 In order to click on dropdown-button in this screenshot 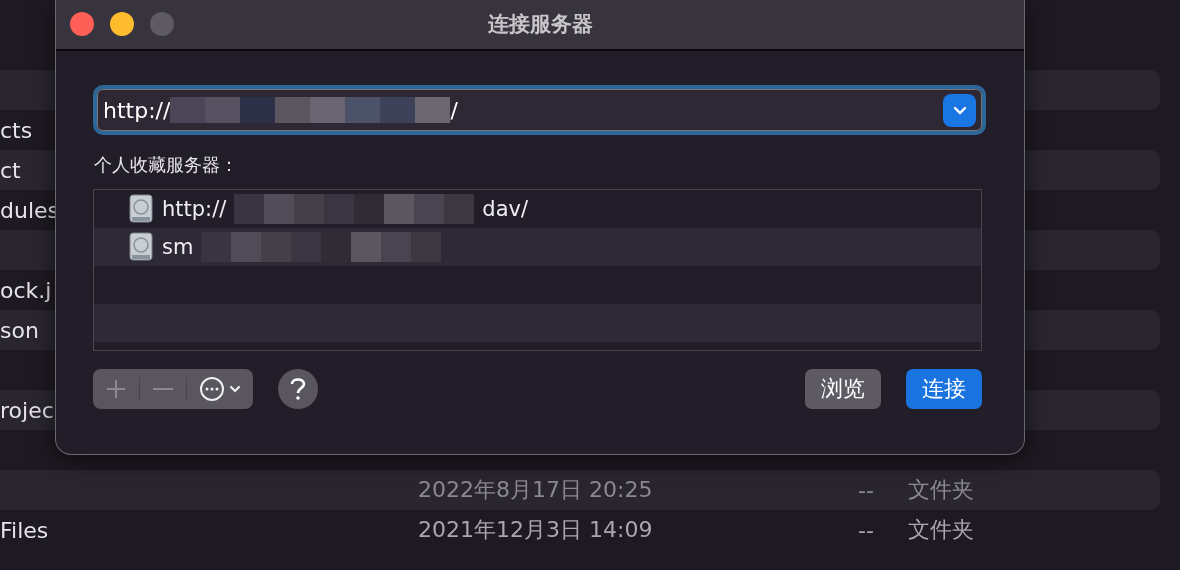, I will do `click(959, 110)`.